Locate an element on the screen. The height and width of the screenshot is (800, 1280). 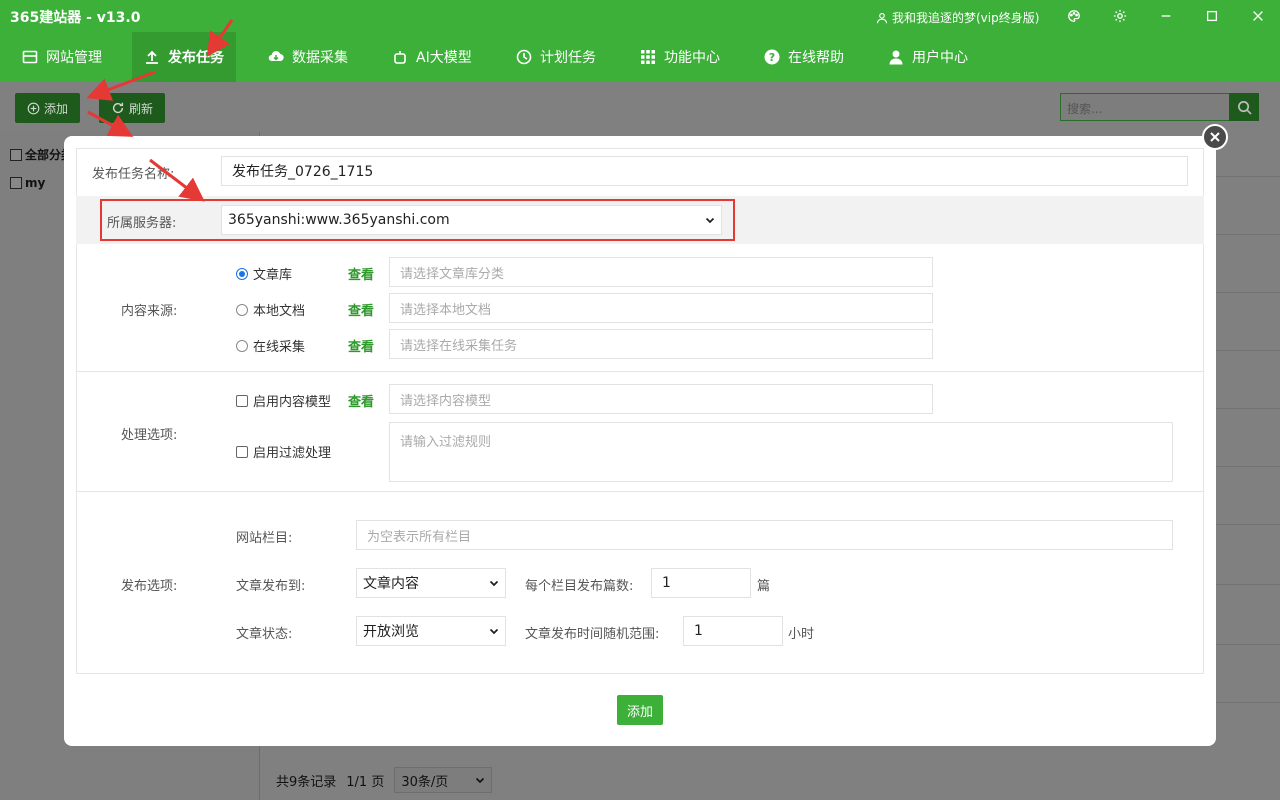
content-model-input: 请选择内容模型 is located at coordinates (661, 399).